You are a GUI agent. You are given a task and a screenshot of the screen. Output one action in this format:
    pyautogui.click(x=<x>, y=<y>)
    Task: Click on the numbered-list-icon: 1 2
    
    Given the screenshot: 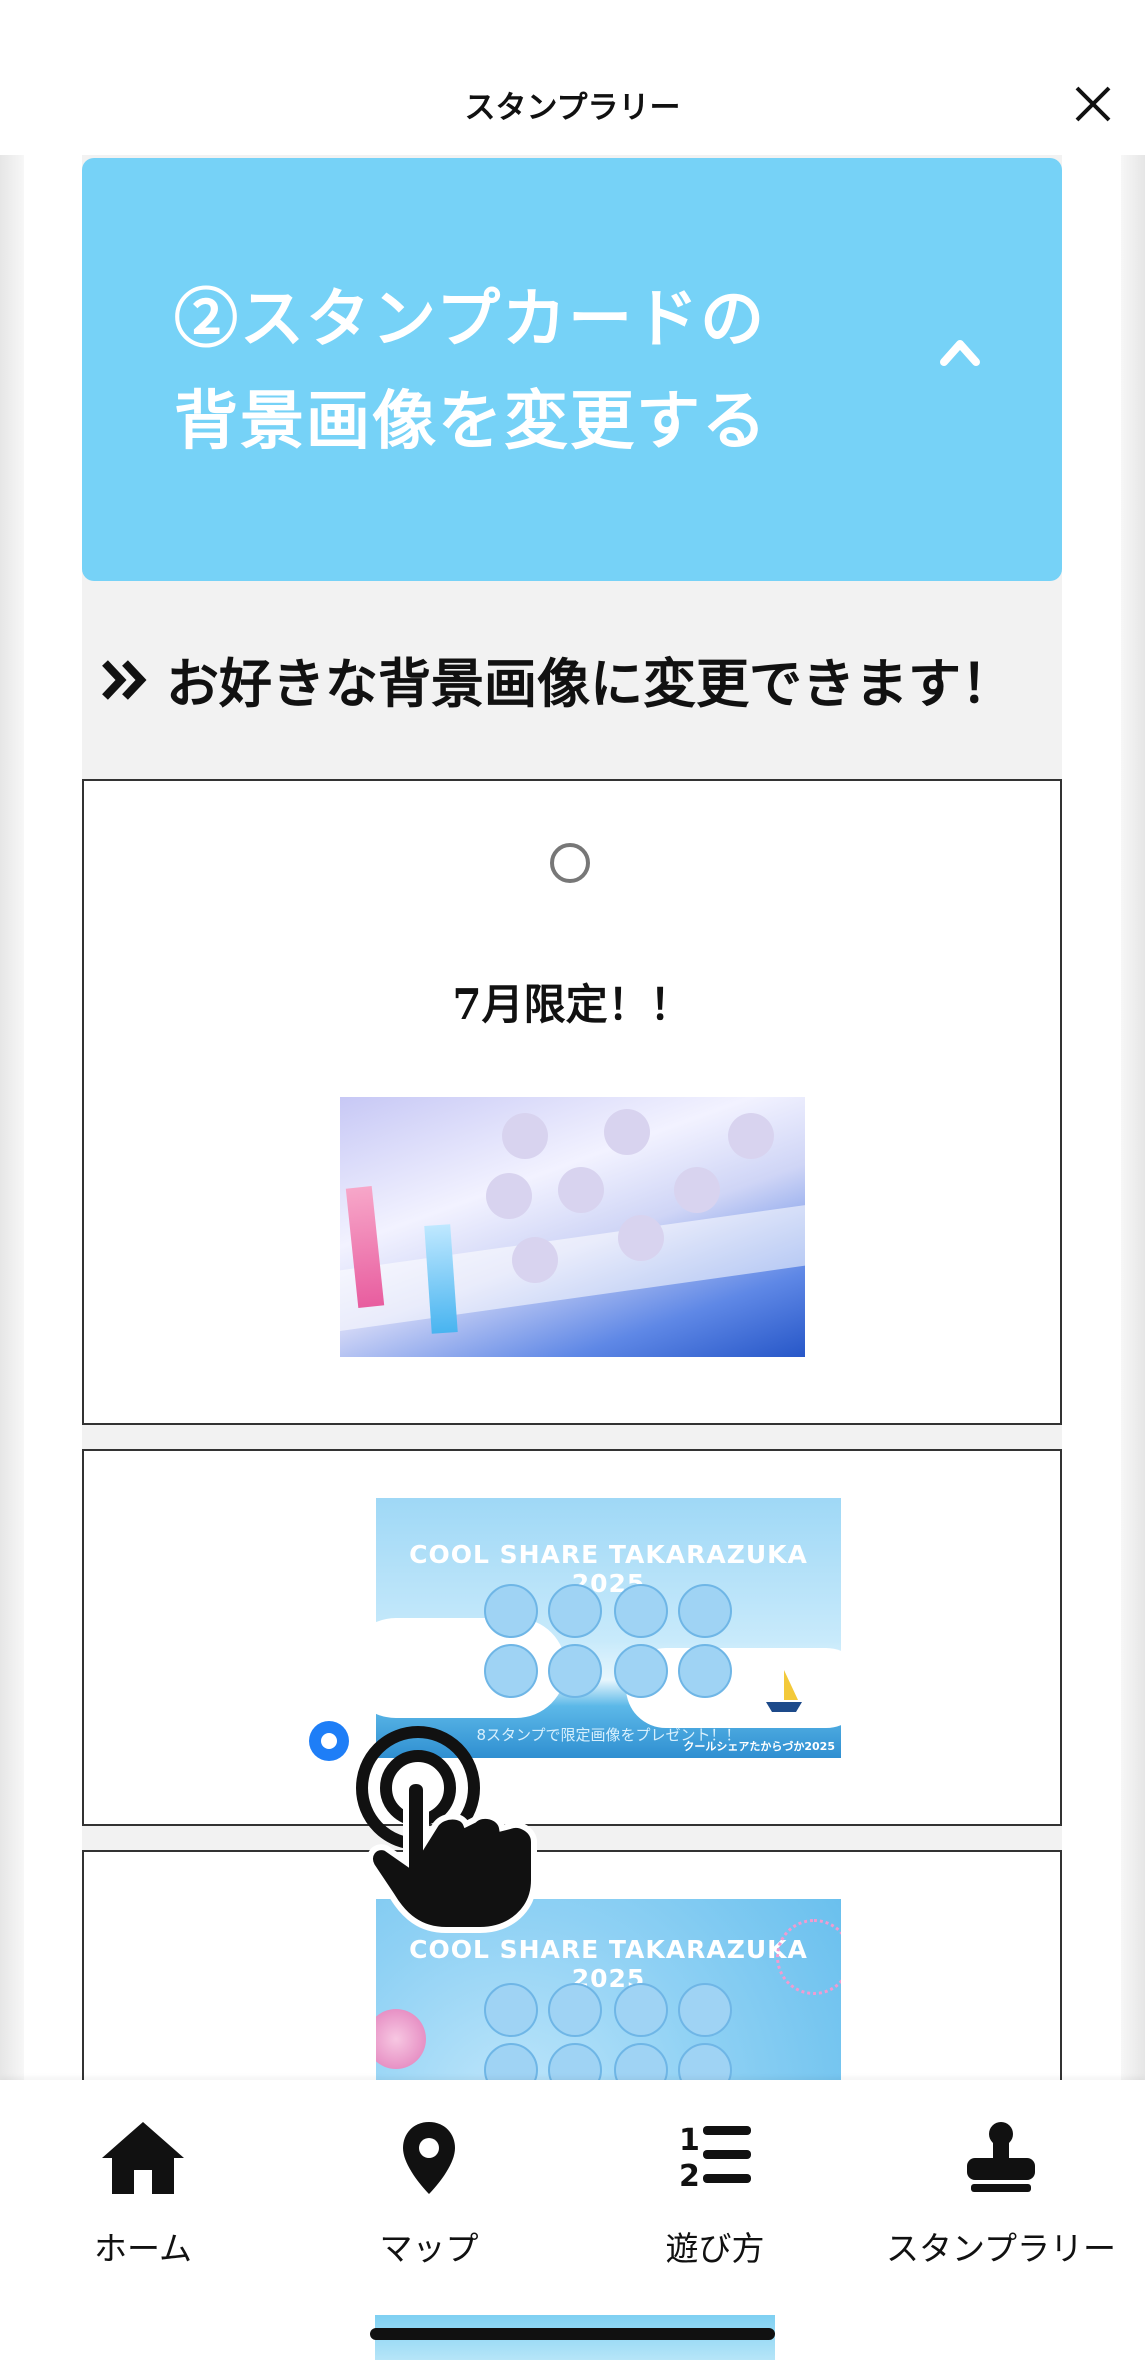 What is the action you would take?
    pyautogui.click(x=715, y=2156)
    